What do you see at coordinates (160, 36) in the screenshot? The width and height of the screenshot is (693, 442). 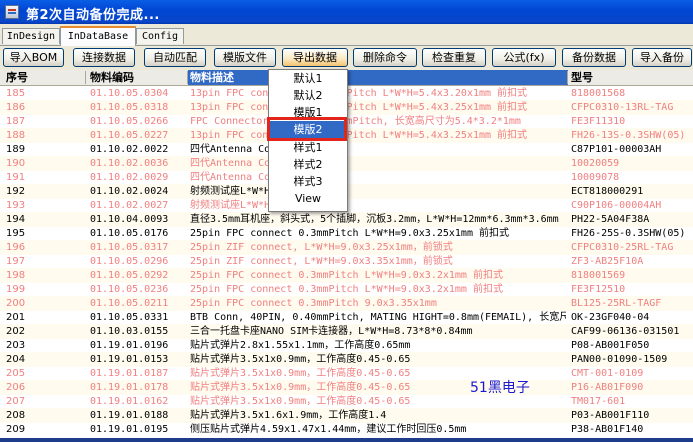 I see `tab-config: Config` at bounding box center [160, 36].